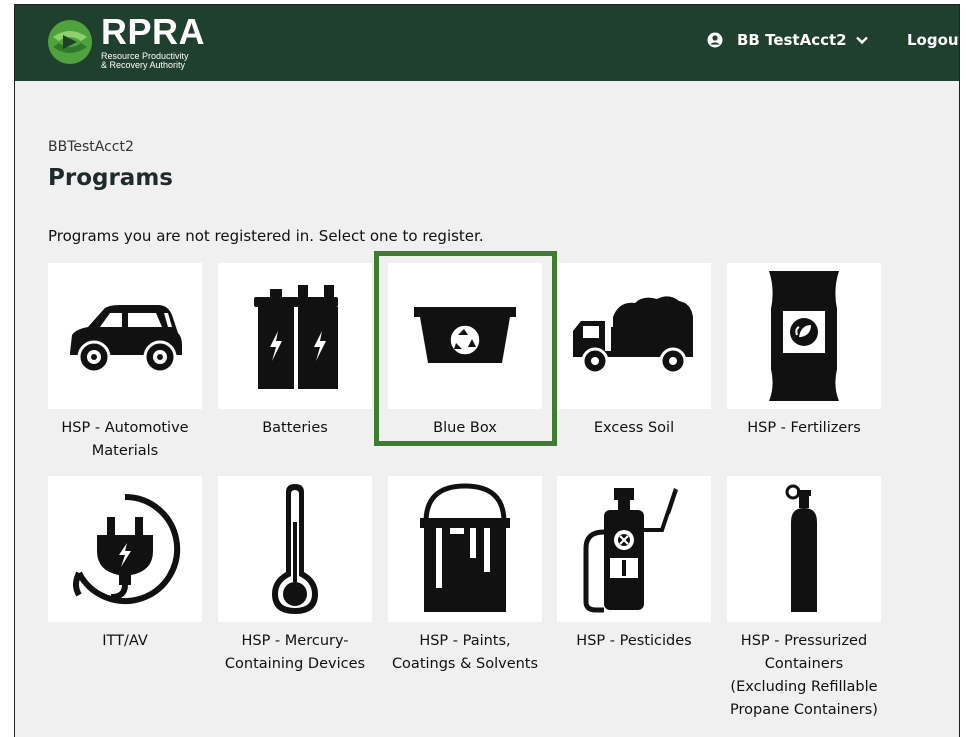  What do you see at coordinates (125, 439) in the screenshot?
I see `program-label: HSP - Automotive Materials` at bounding box center [125, 439].